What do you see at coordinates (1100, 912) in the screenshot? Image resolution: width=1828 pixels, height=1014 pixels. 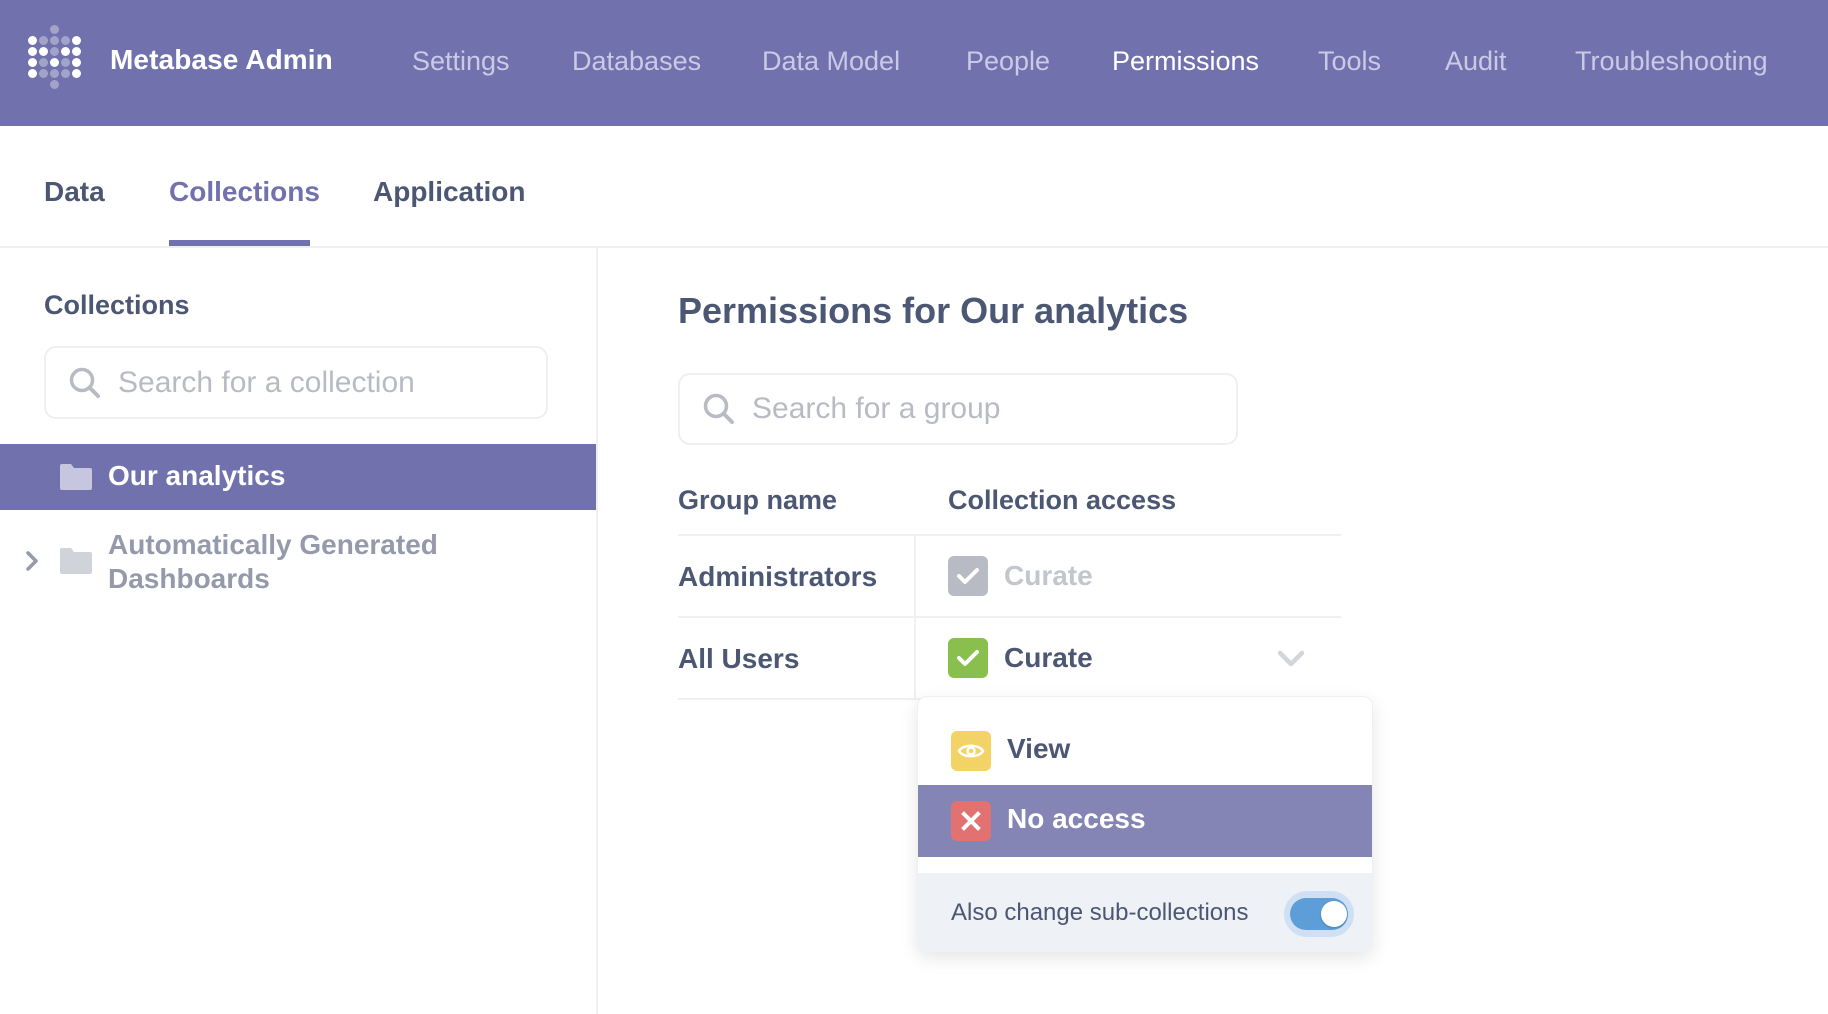 I see `sub-collections-label: Also change sub-collections` at bounding box center [1100, 912].